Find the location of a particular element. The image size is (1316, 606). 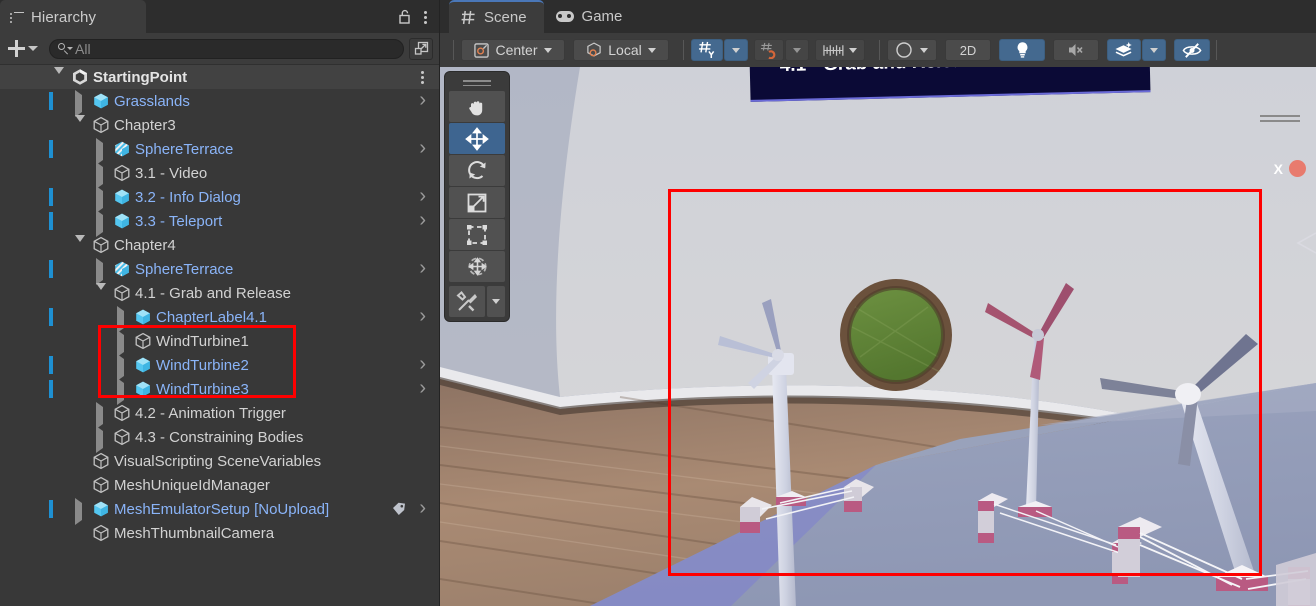

scene-gizmo-icon is located at coordinates (1297, 168).